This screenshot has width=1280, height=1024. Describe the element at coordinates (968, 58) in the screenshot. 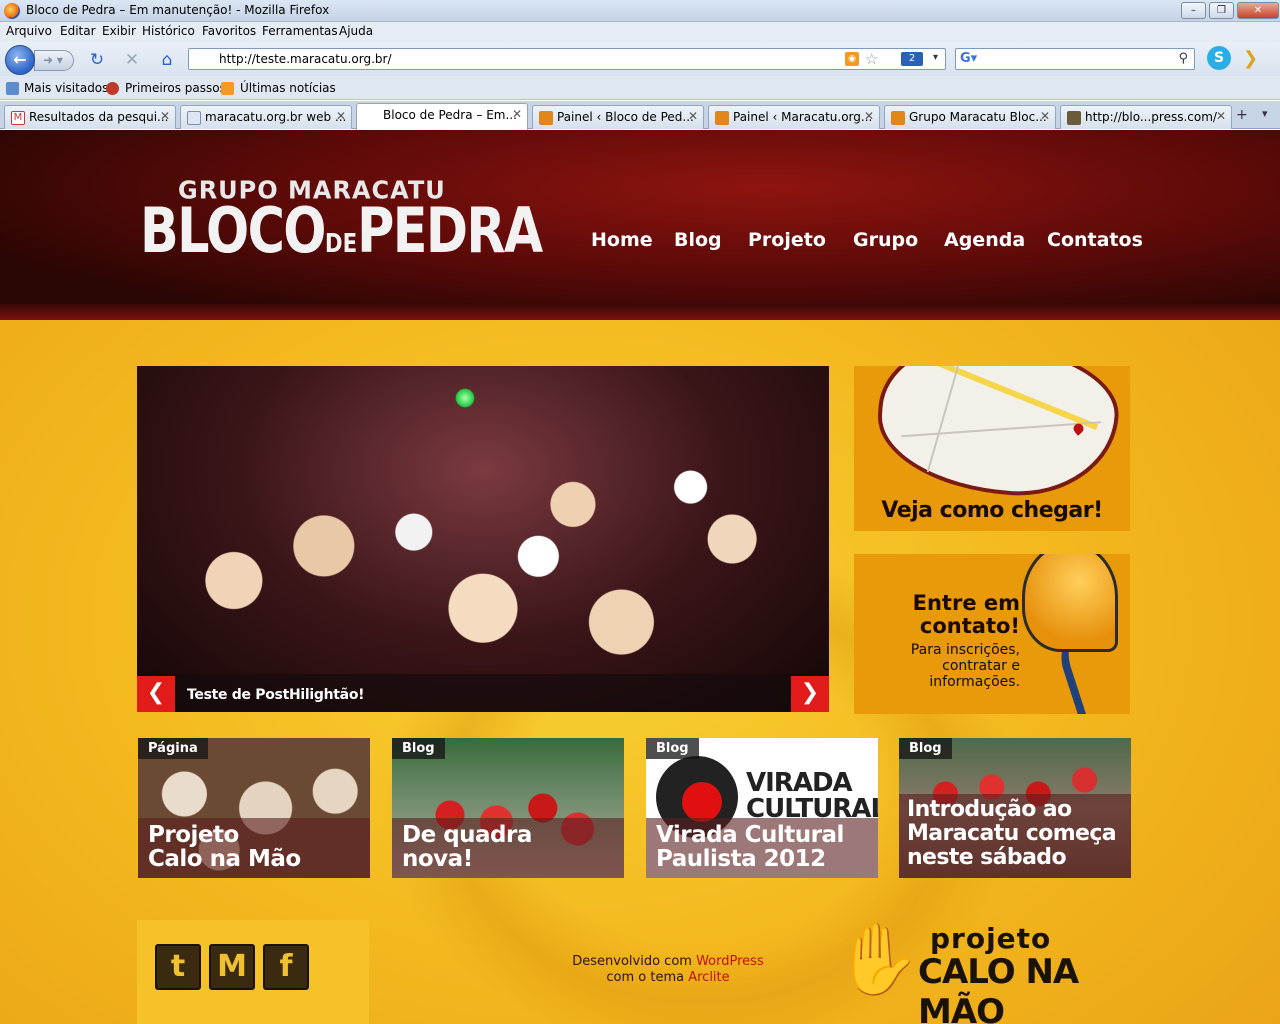

I see `google-icon: G▾` at that location.